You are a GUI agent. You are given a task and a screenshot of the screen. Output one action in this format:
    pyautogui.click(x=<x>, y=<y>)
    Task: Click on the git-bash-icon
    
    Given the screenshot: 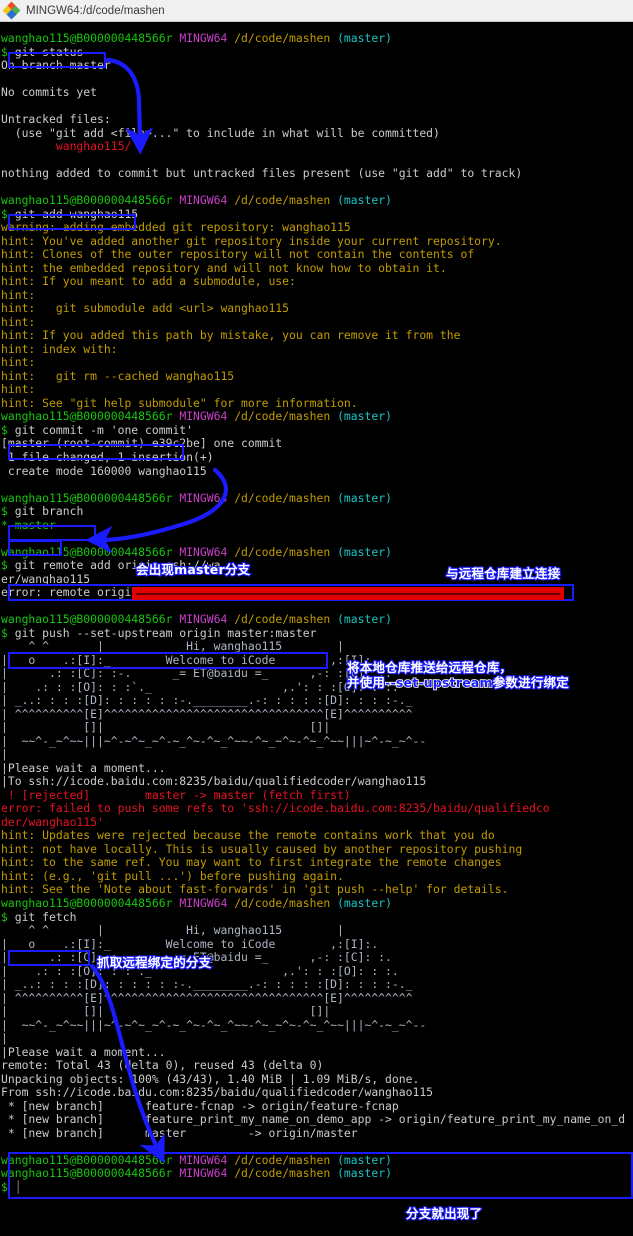 What is the action you would take?
    pyautogui.click(x=11, y=10)
    